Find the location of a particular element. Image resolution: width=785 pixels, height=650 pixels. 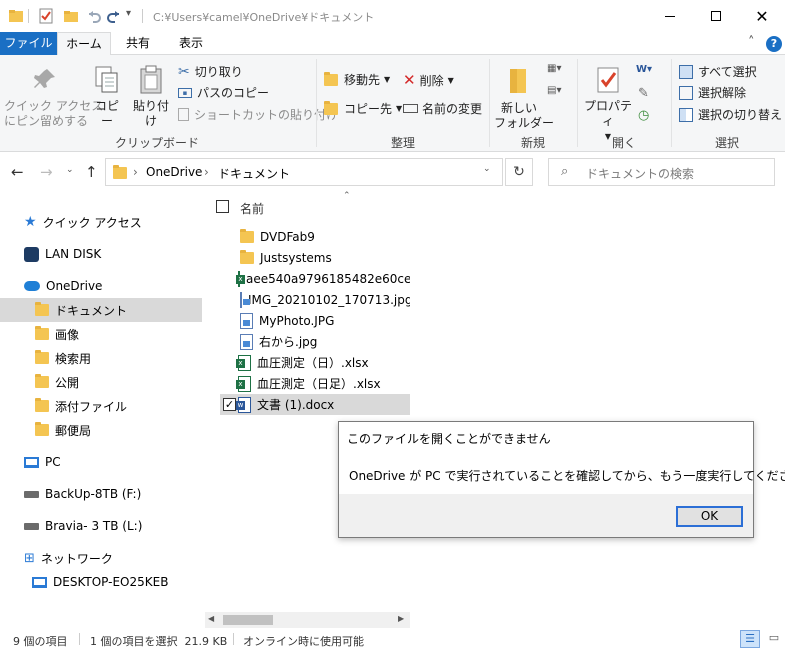

move-to-button: 移動先 ▼ is located at coordinates (357, 79).